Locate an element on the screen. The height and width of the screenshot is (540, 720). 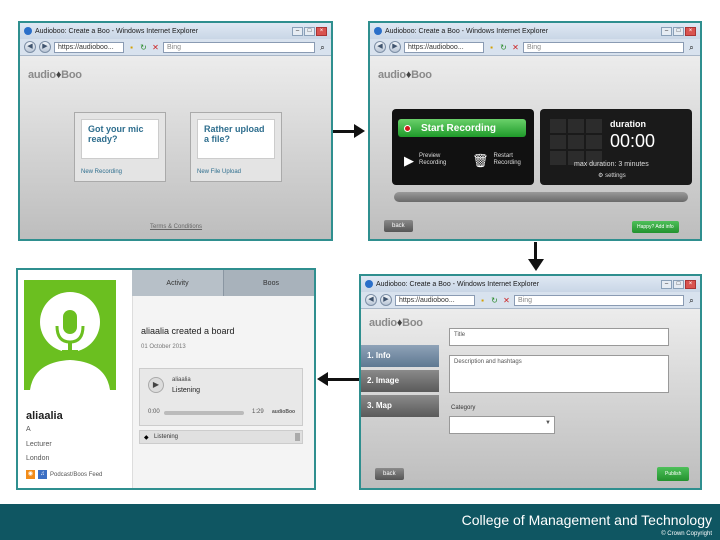
step-info-tab: 1. Info is located at coordinates (400, 356).